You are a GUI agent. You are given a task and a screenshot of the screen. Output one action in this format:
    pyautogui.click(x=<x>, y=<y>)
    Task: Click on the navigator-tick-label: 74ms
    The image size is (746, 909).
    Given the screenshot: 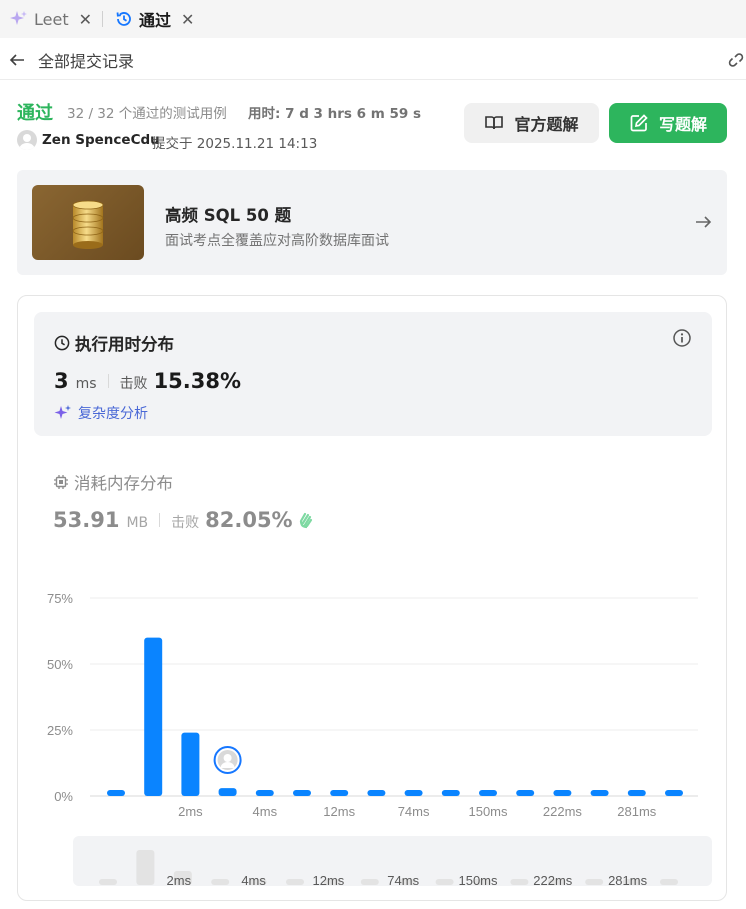 What is the action you would take?
    pyautogui.click(x=403, y=880)
    